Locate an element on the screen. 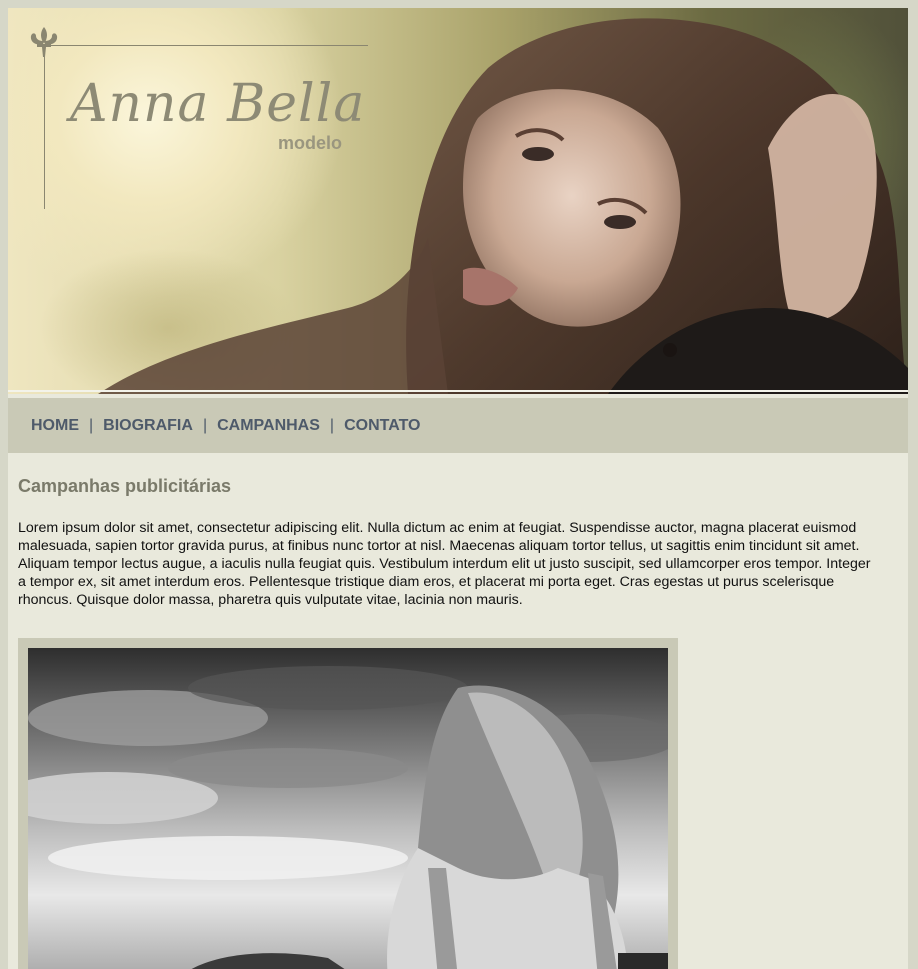 The image size is (918, 969). nav-link-home: HOME is located at coordinates (55, 426).